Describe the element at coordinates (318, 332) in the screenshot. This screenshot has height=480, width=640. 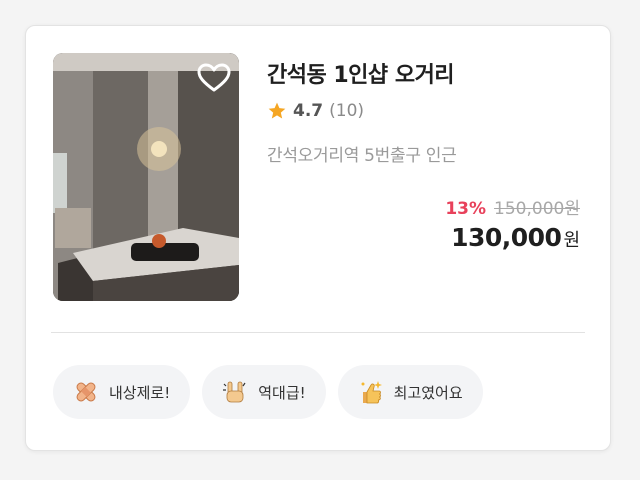
I see `divider` at that location.